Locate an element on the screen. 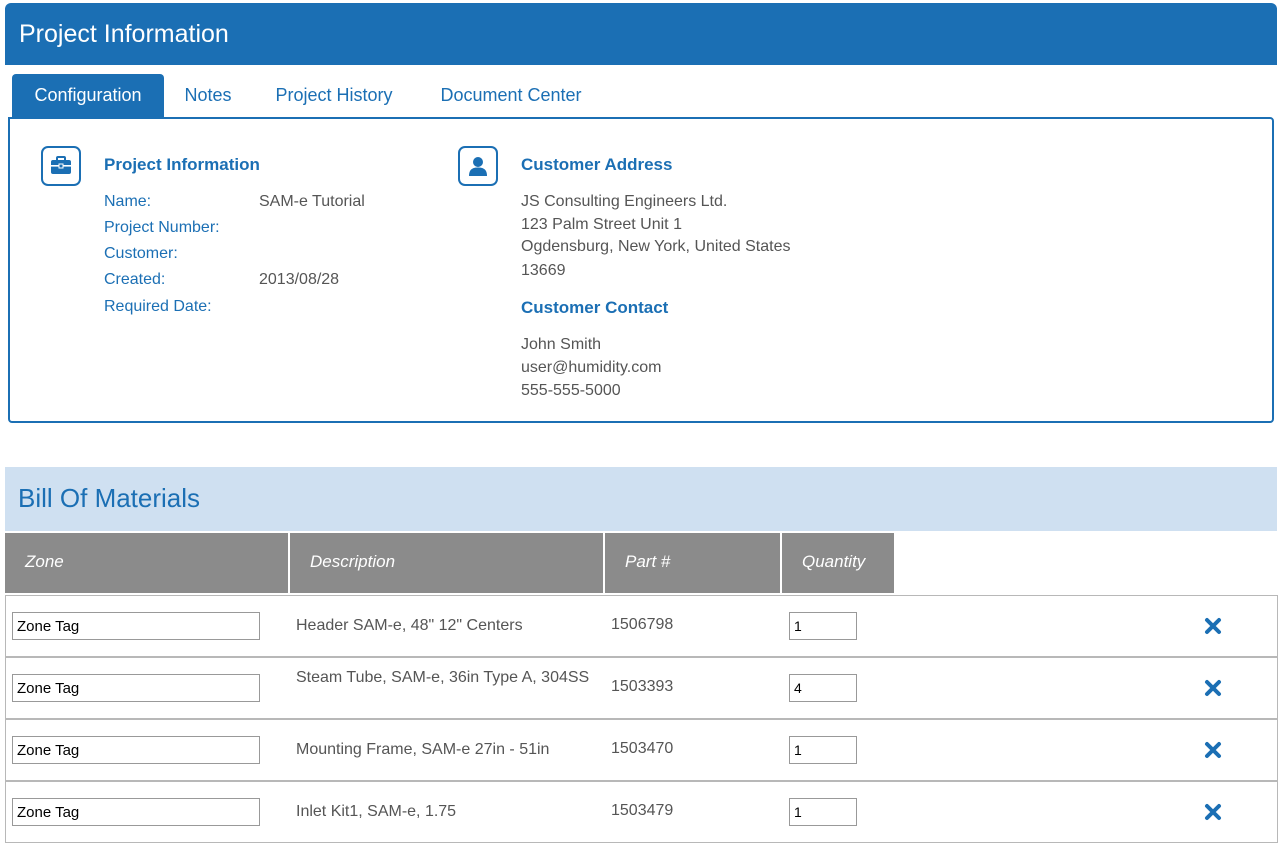 Image resolution: width=1280 pixels, height=843 pixels. row-part-number: 1503470 is located at coordinates (642, 748).